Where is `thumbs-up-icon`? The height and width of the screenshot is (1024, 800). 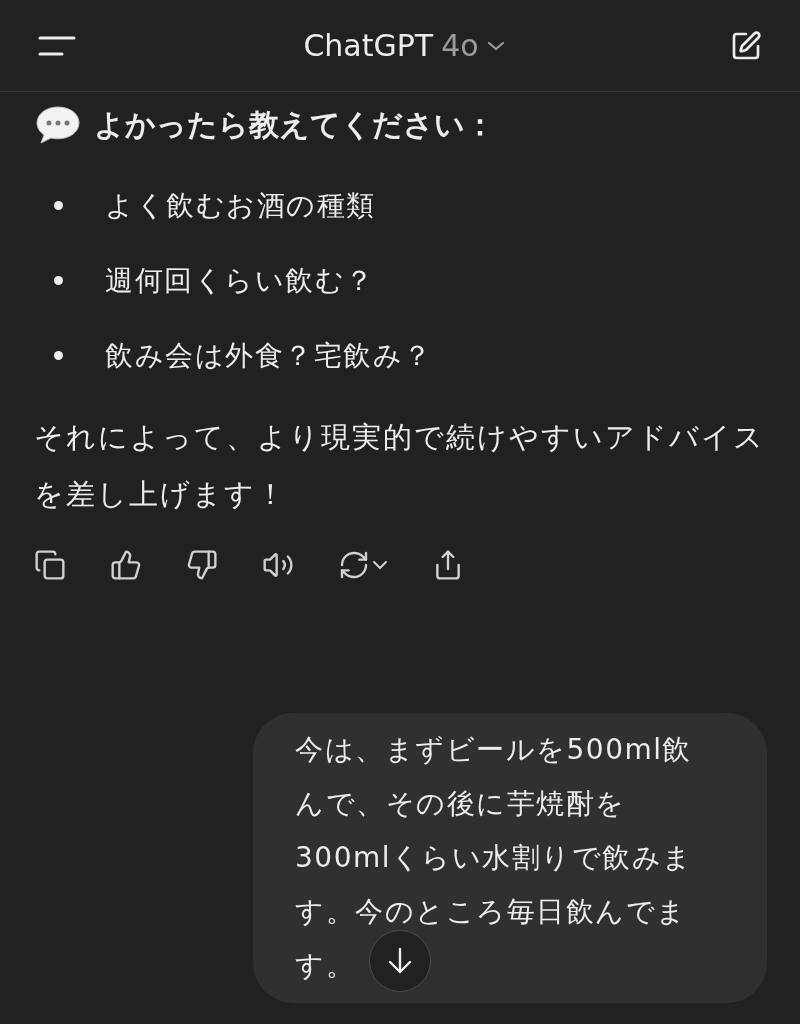 thumbs-up-icon is located at coordinates (126, 565).